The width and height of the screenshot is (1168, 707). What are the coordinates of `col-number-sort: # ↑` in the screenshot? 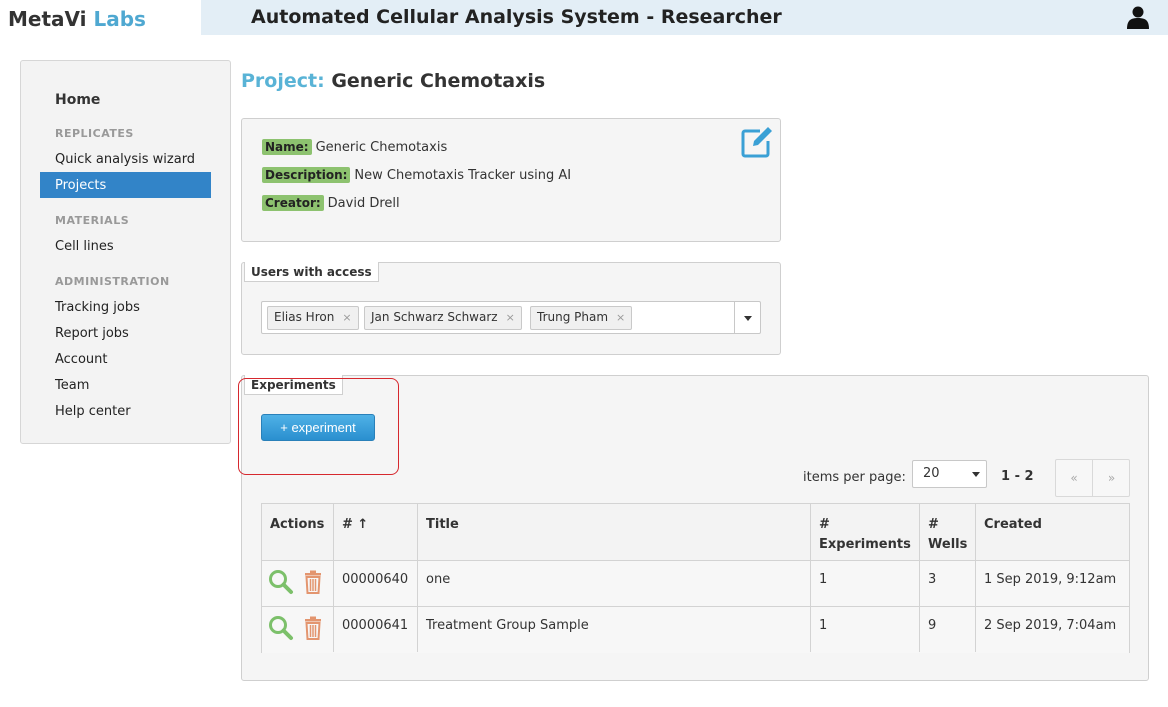 It's located at (376, 532).